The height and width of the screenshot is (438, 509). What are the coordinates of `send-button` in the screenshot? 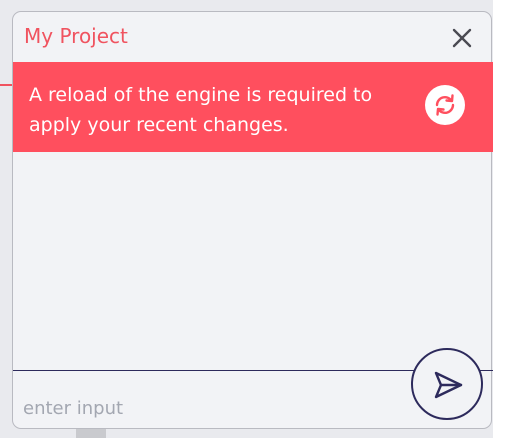 It's located at (447, 384).